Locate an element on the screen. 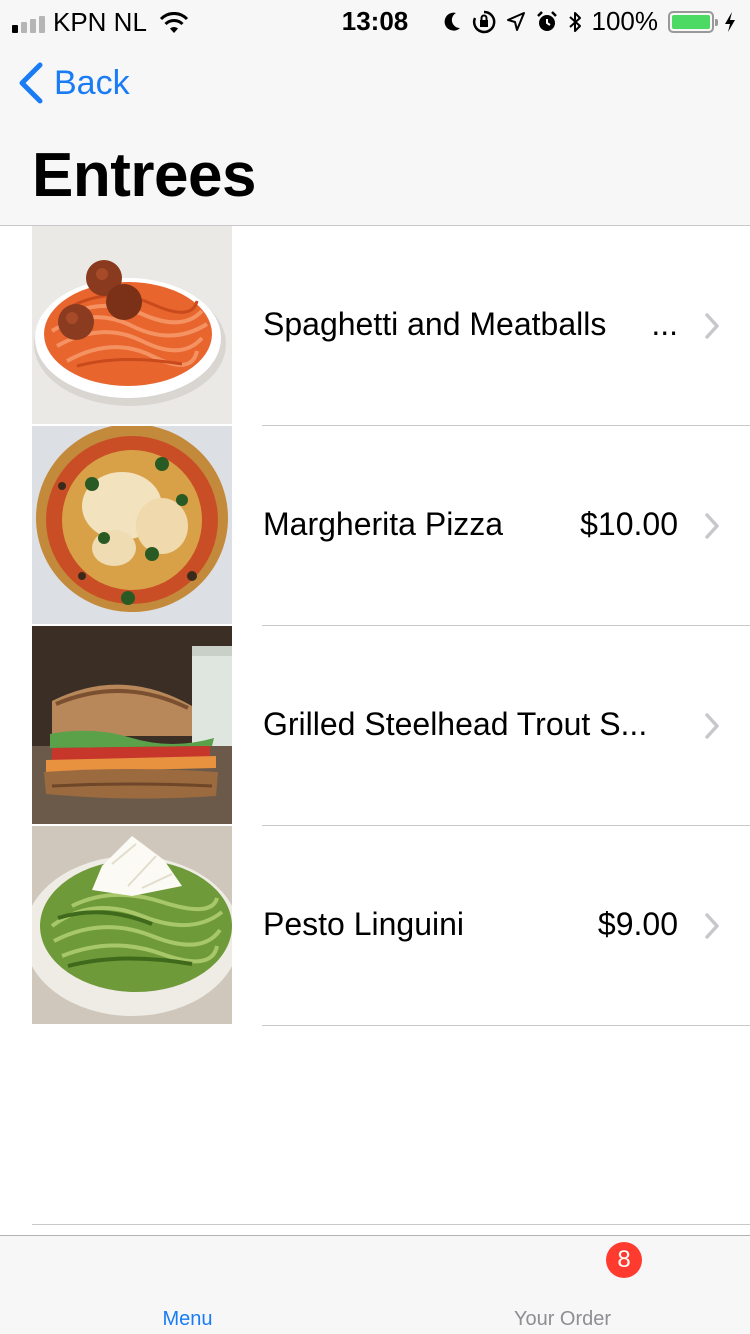 The height and width of the screenshot is (1334, 750). trout-sandwich-image is located at coordinates (132, 725).